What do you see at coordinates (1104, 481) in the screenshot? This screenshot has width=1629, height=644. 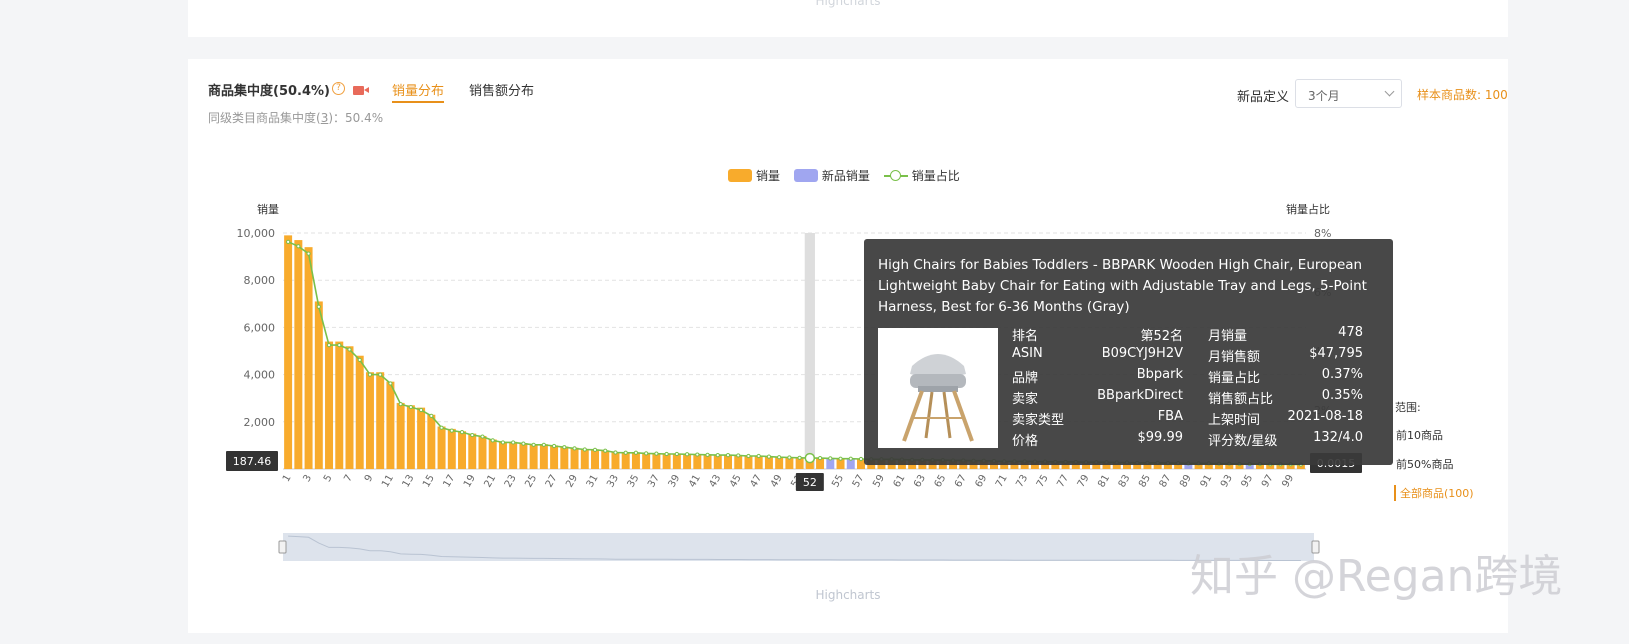 I see `x-tick-label: 81` at bounding box center [1104, 481].